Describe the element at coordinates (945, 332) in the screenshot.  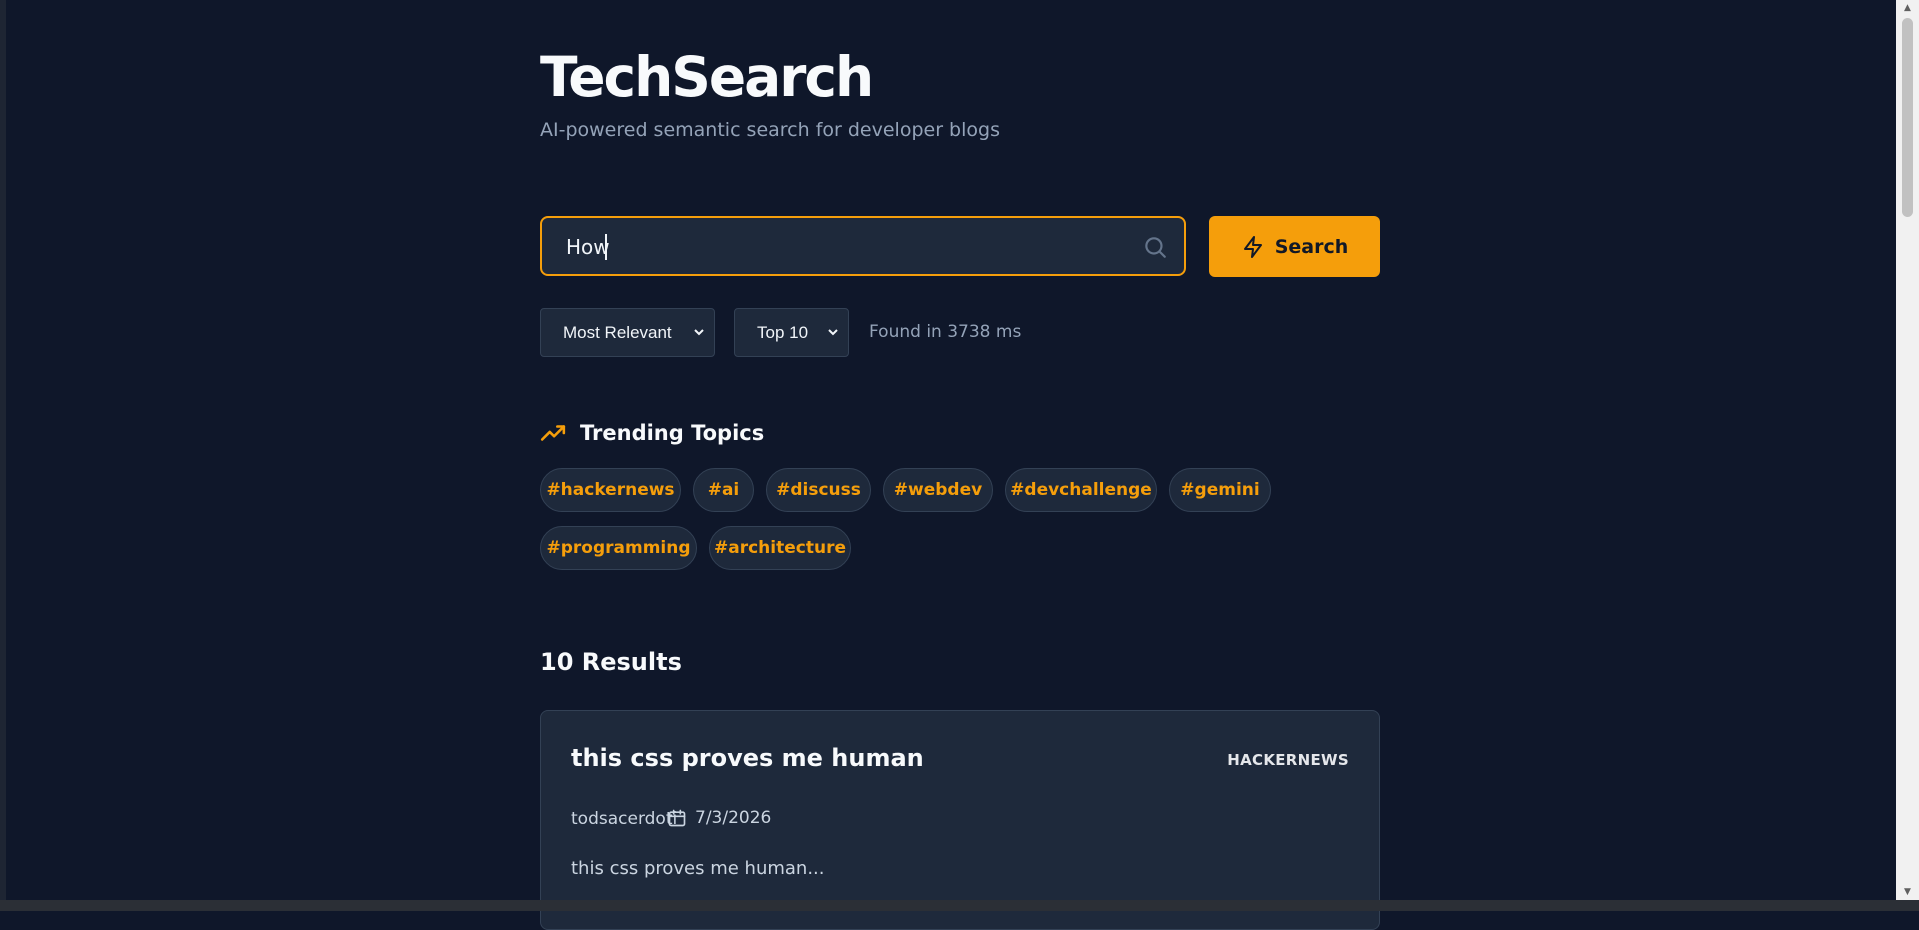
I see `search-timing: Found in 3738 ms` at that location.